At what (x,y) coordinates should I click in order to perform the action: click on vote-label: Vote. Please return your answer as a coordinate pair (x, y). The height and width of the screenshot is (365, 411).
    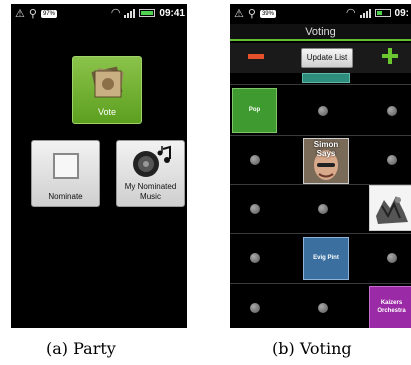
    Looking at the image, I should click on (107, 112).